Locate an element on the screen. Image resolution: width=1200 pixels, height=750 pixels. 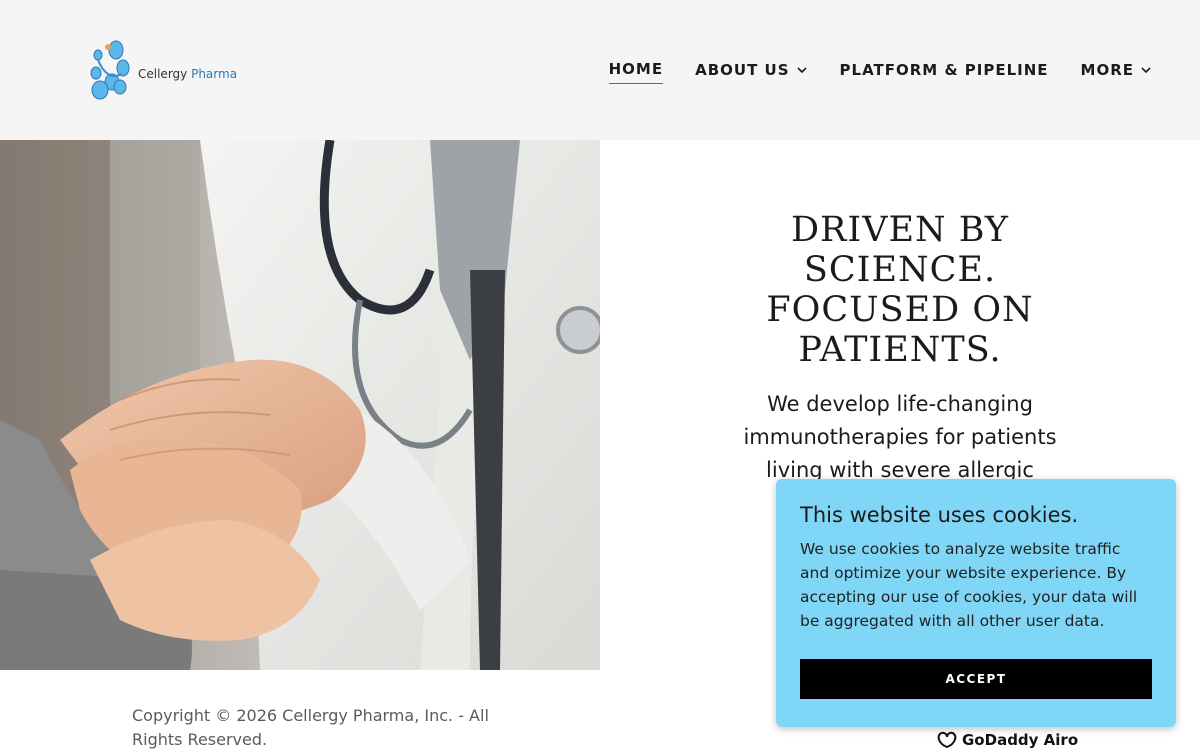
hero-title: DRIVEN BY SCIENCE. FOCUSED ON PATIENTS. is located at coordinates (900, 290).